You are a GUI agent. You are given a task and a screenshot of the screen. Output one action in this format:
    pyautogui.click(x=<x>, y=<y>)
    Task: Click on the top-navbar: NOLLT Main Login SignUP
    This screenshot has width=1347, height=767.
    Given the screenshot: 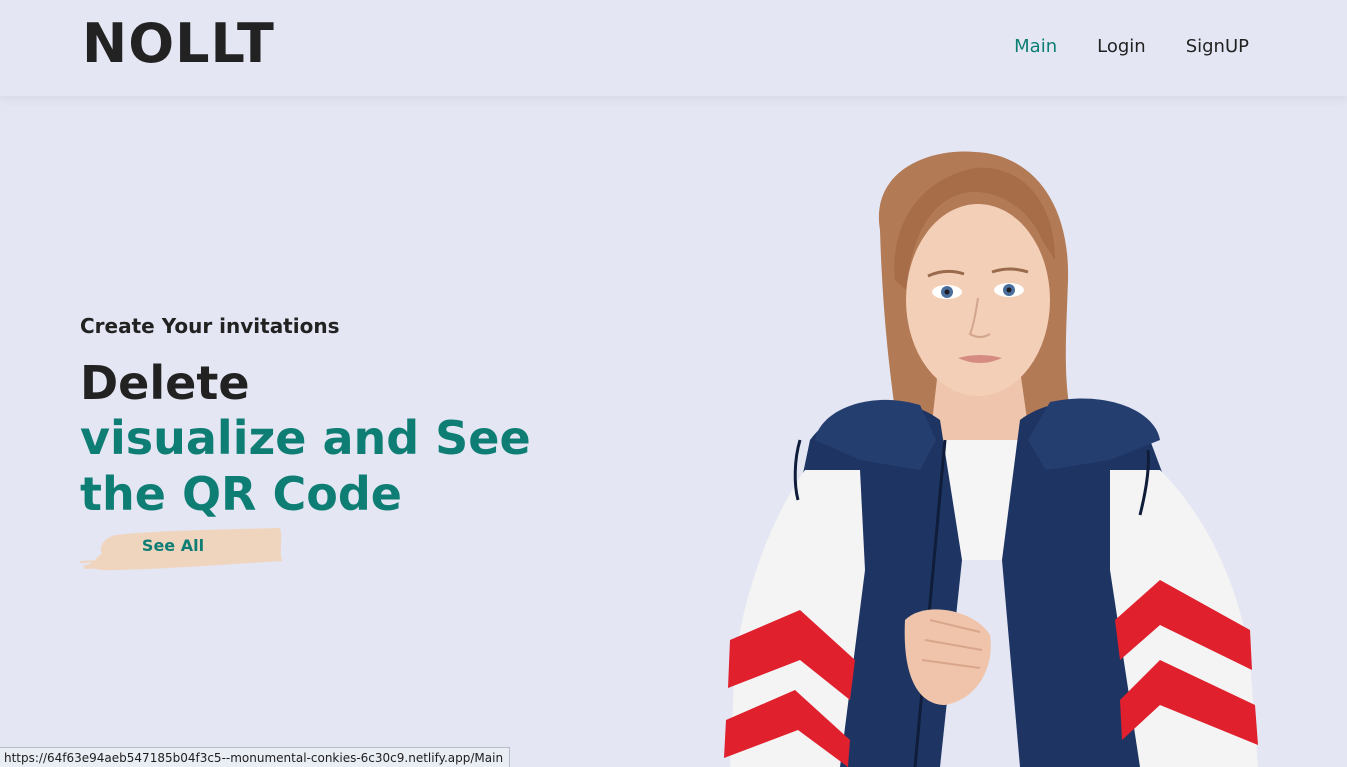 What is the action you would take?
    pyautogui.click(x=673, y=48)
    